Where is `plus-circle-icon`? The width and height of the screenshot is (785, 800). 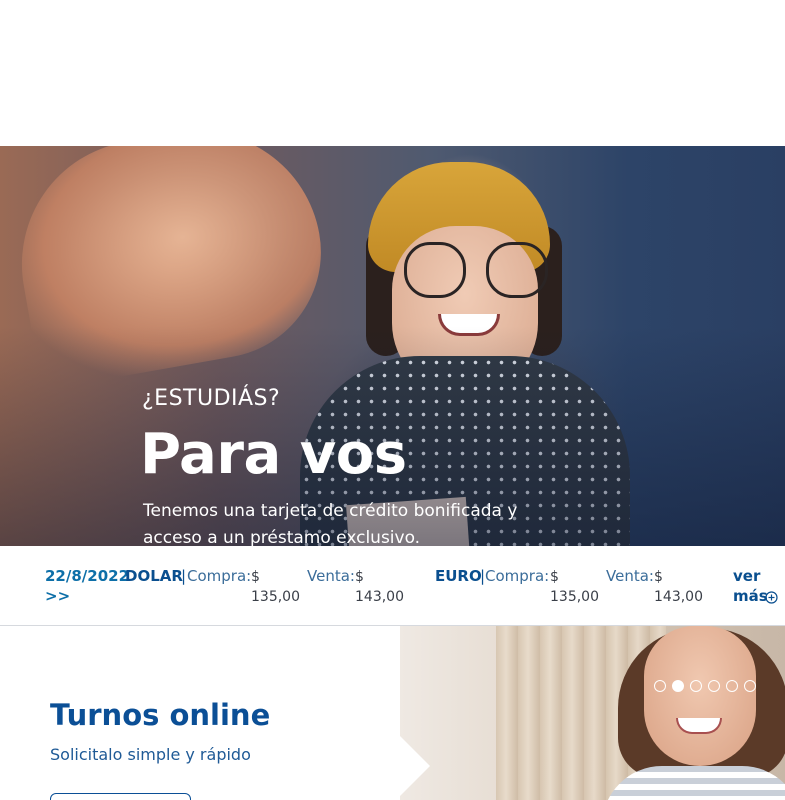 plus-circle-icon is located at coordinates (771, 597).